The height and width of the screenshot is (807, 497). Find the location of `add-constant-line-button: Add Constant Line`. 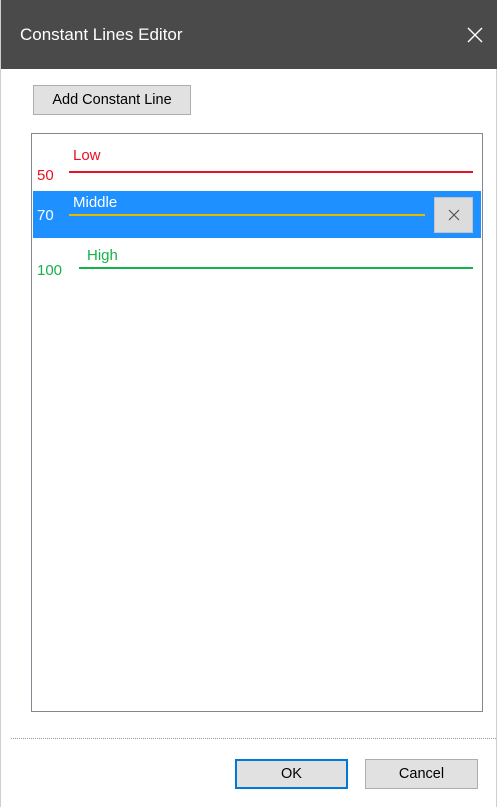

add-constant-line-button: Add Constant Line is located at coordinates (112, 100).